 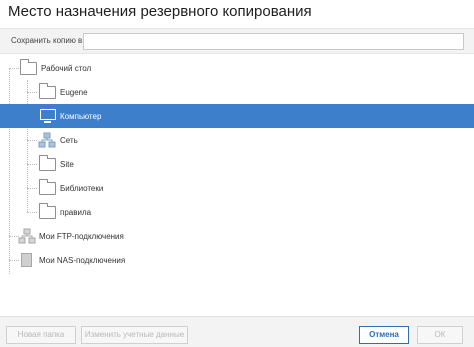 What do you see at coordinates (66, 68) in the screenshot?
I see `tree-item-label: Рабочий стол` at bounding box center [66, 68].